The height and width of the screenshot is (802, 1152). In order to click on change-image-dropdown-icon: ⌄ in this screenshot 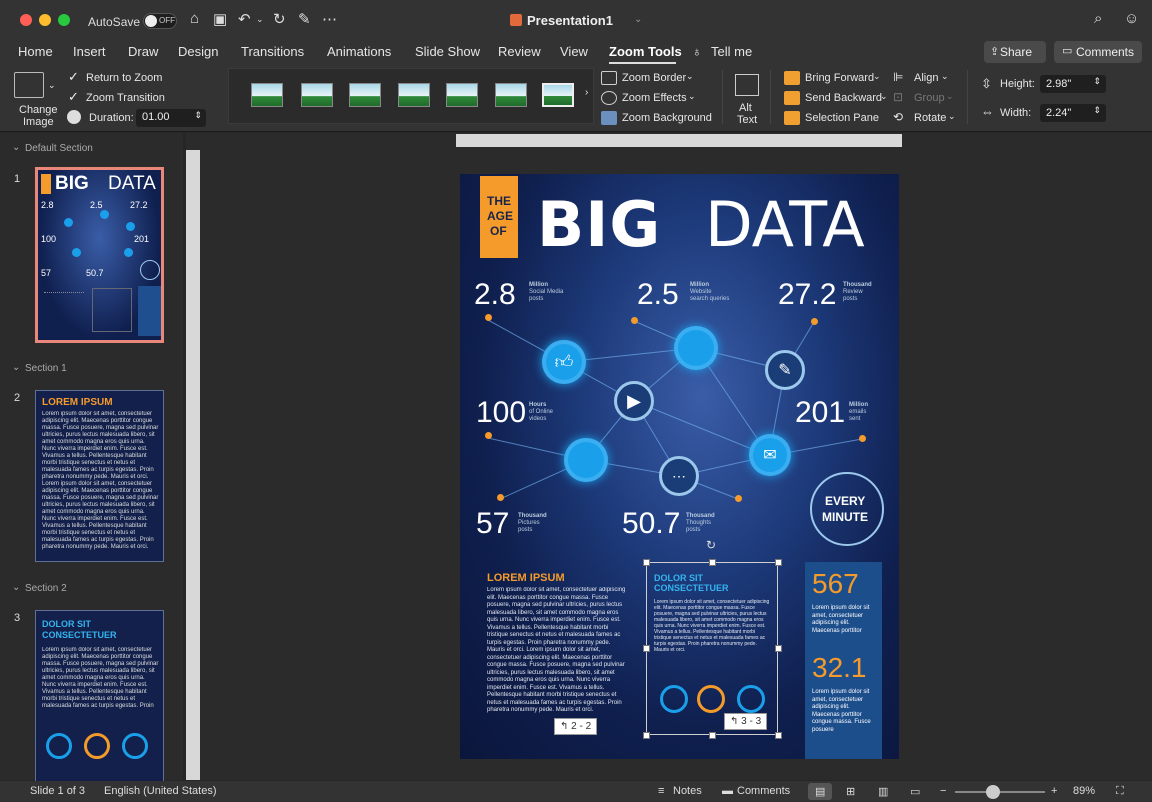, I will do `click(52, 85)`.